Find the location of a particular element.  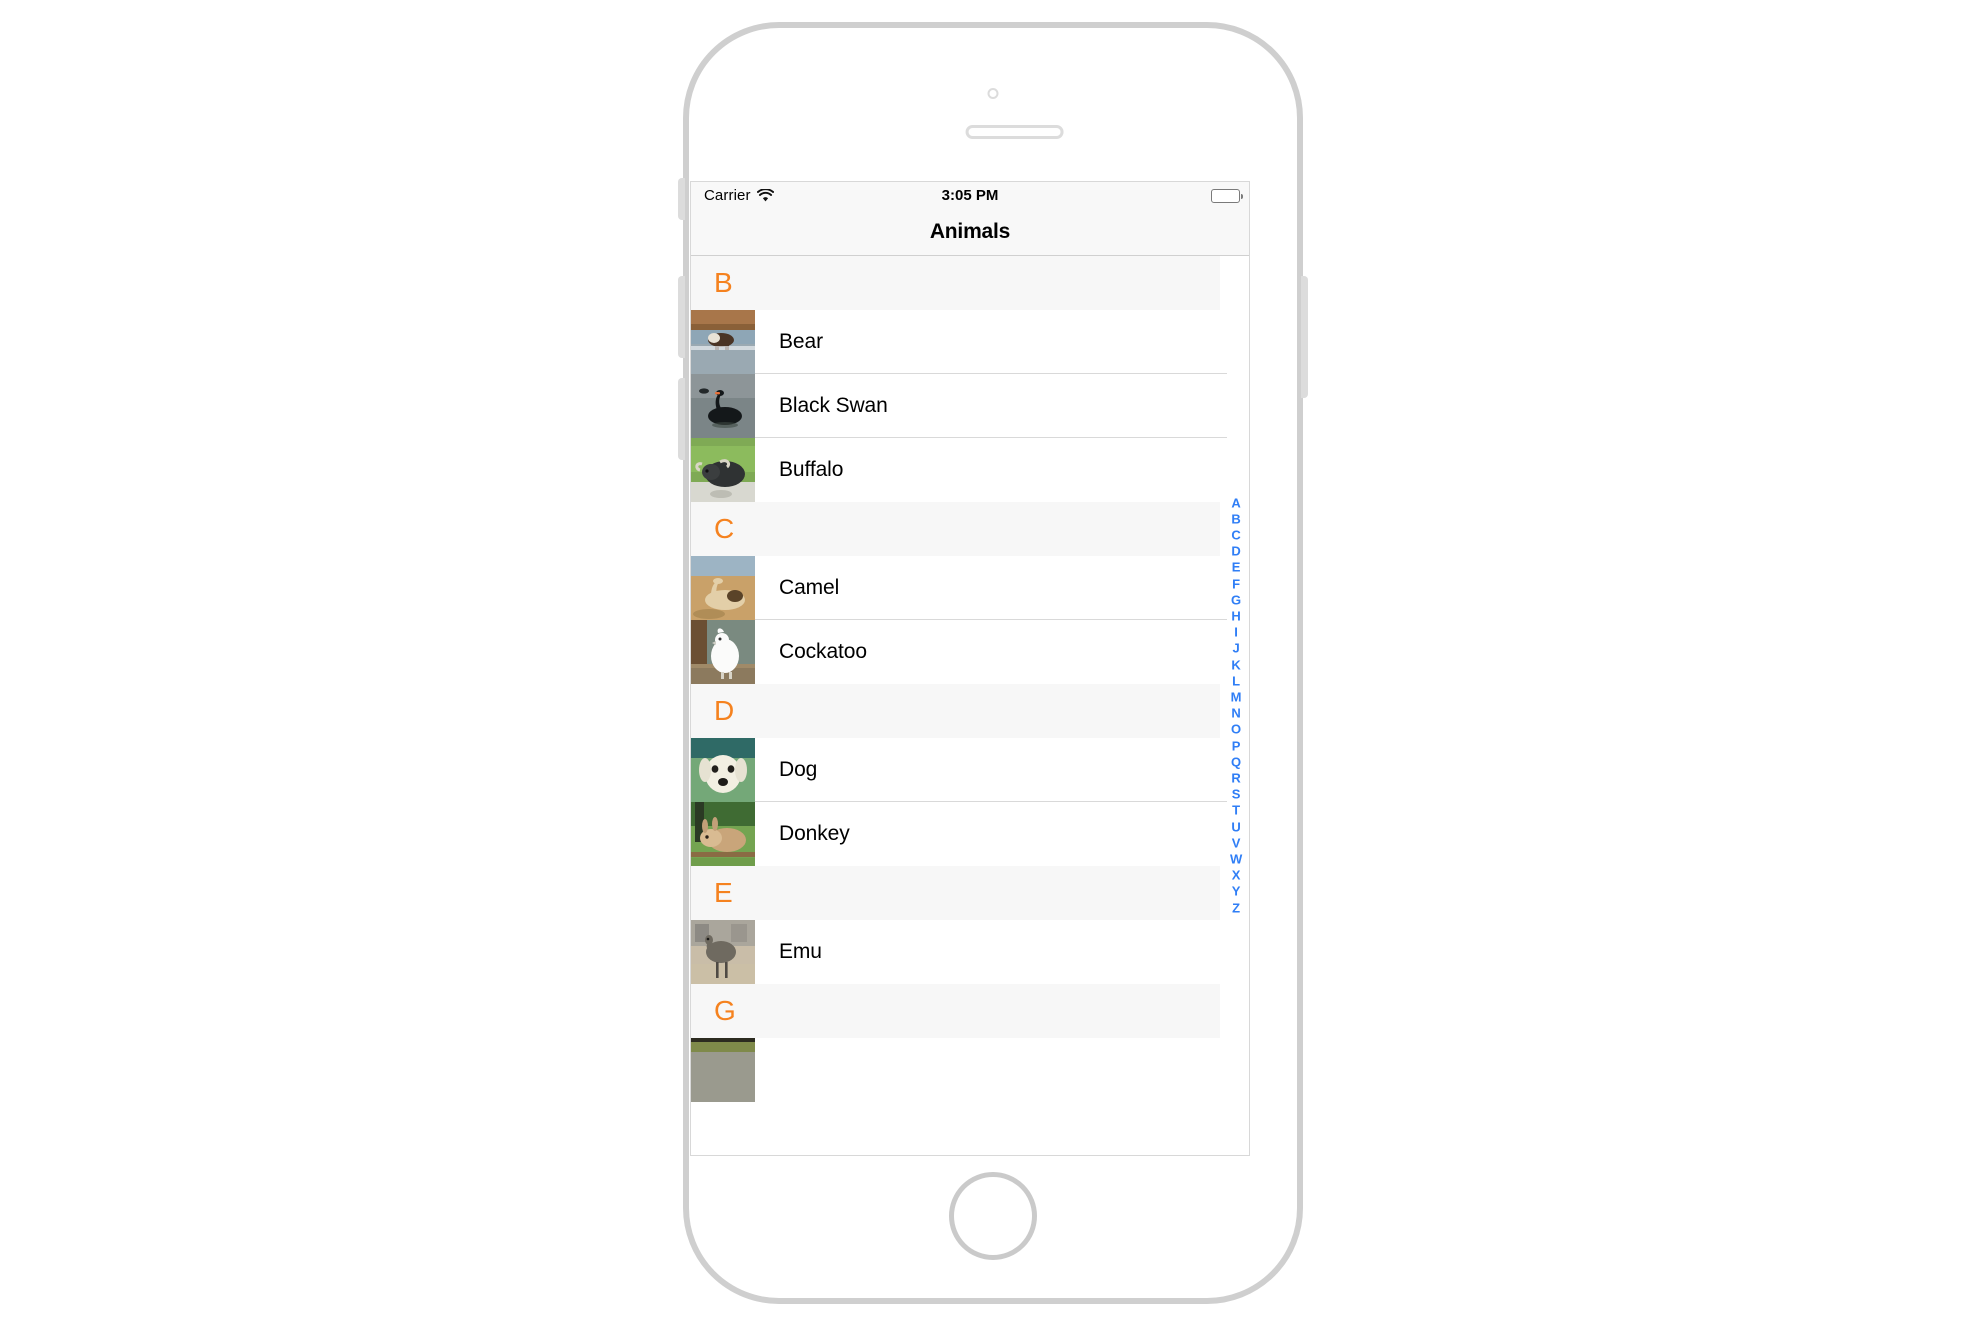

volume-down-button is located at coordinates (681, 419).